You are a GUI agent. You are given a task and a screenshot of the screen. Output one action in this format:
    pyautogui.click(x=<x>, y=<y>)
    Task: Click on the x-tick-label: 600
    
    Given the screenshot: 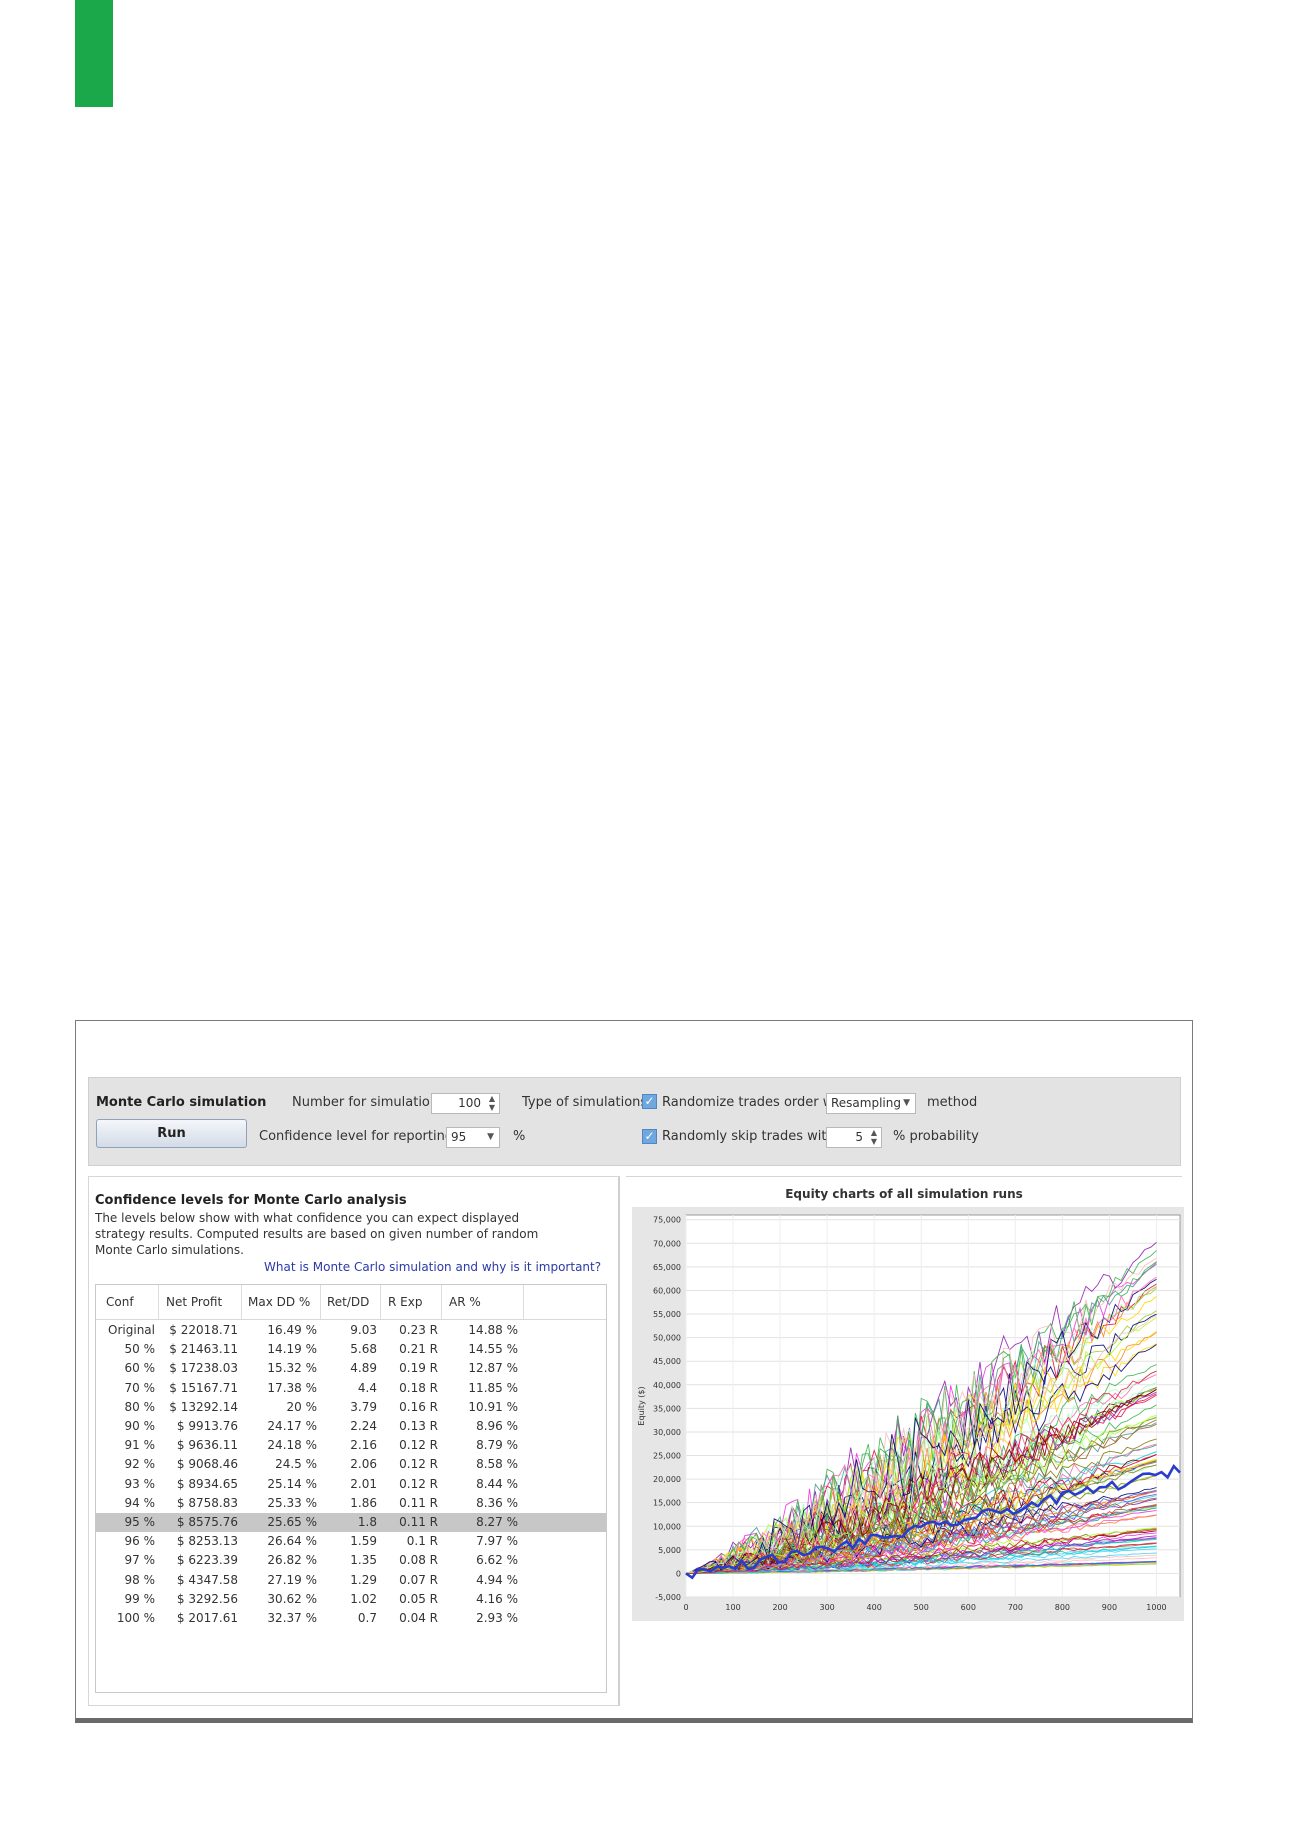 What is the action you would take?
    pyautogui.click(x=968, y=1607)
    